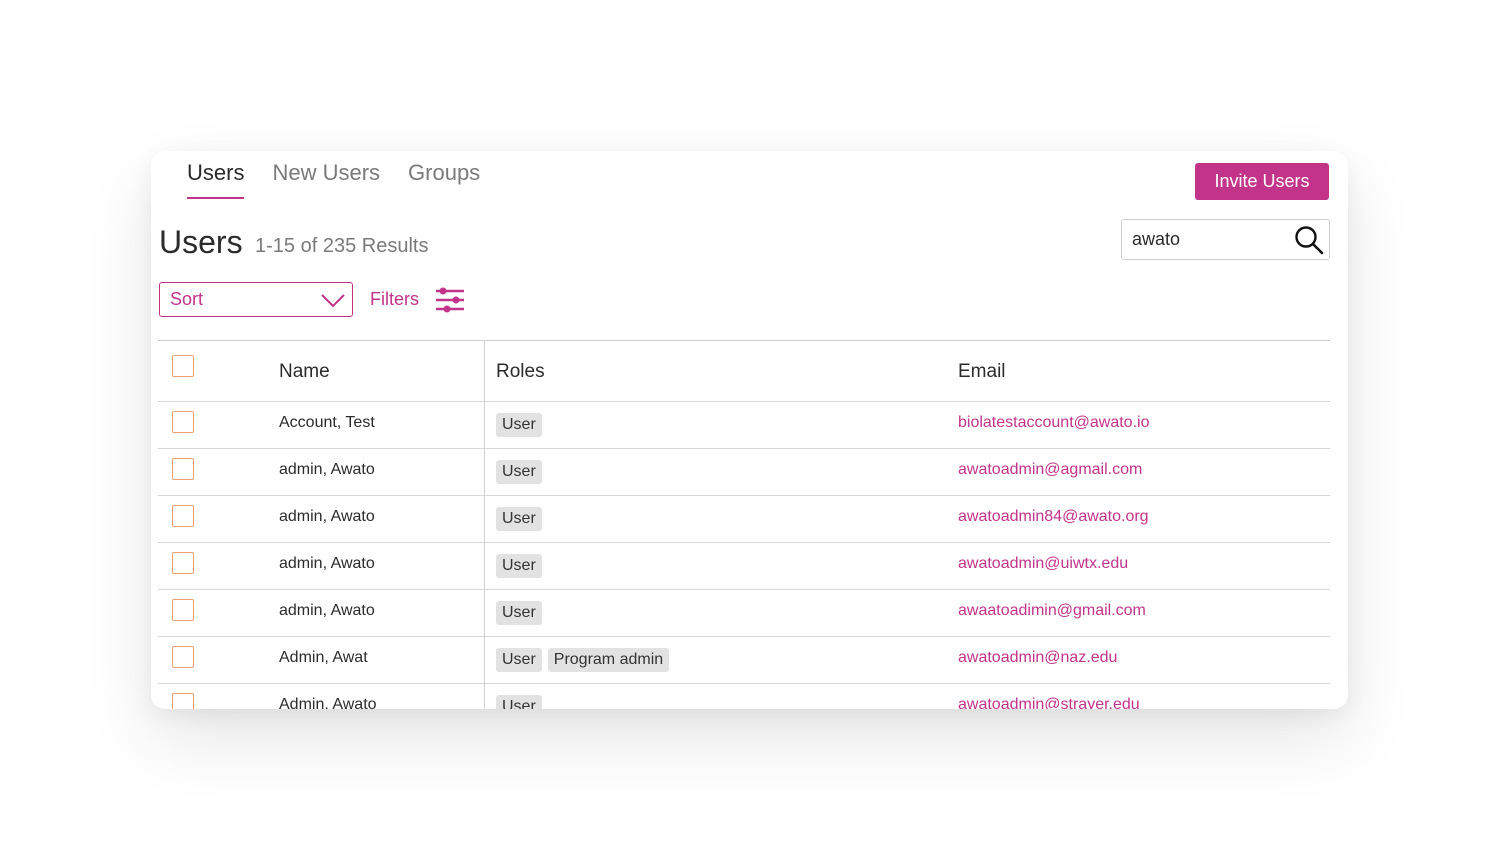 This screenshot has height=859, width=1500. Describe the element at coordinates (183, 366) in the screenshot. I see `select-all-checkbox` at that location.